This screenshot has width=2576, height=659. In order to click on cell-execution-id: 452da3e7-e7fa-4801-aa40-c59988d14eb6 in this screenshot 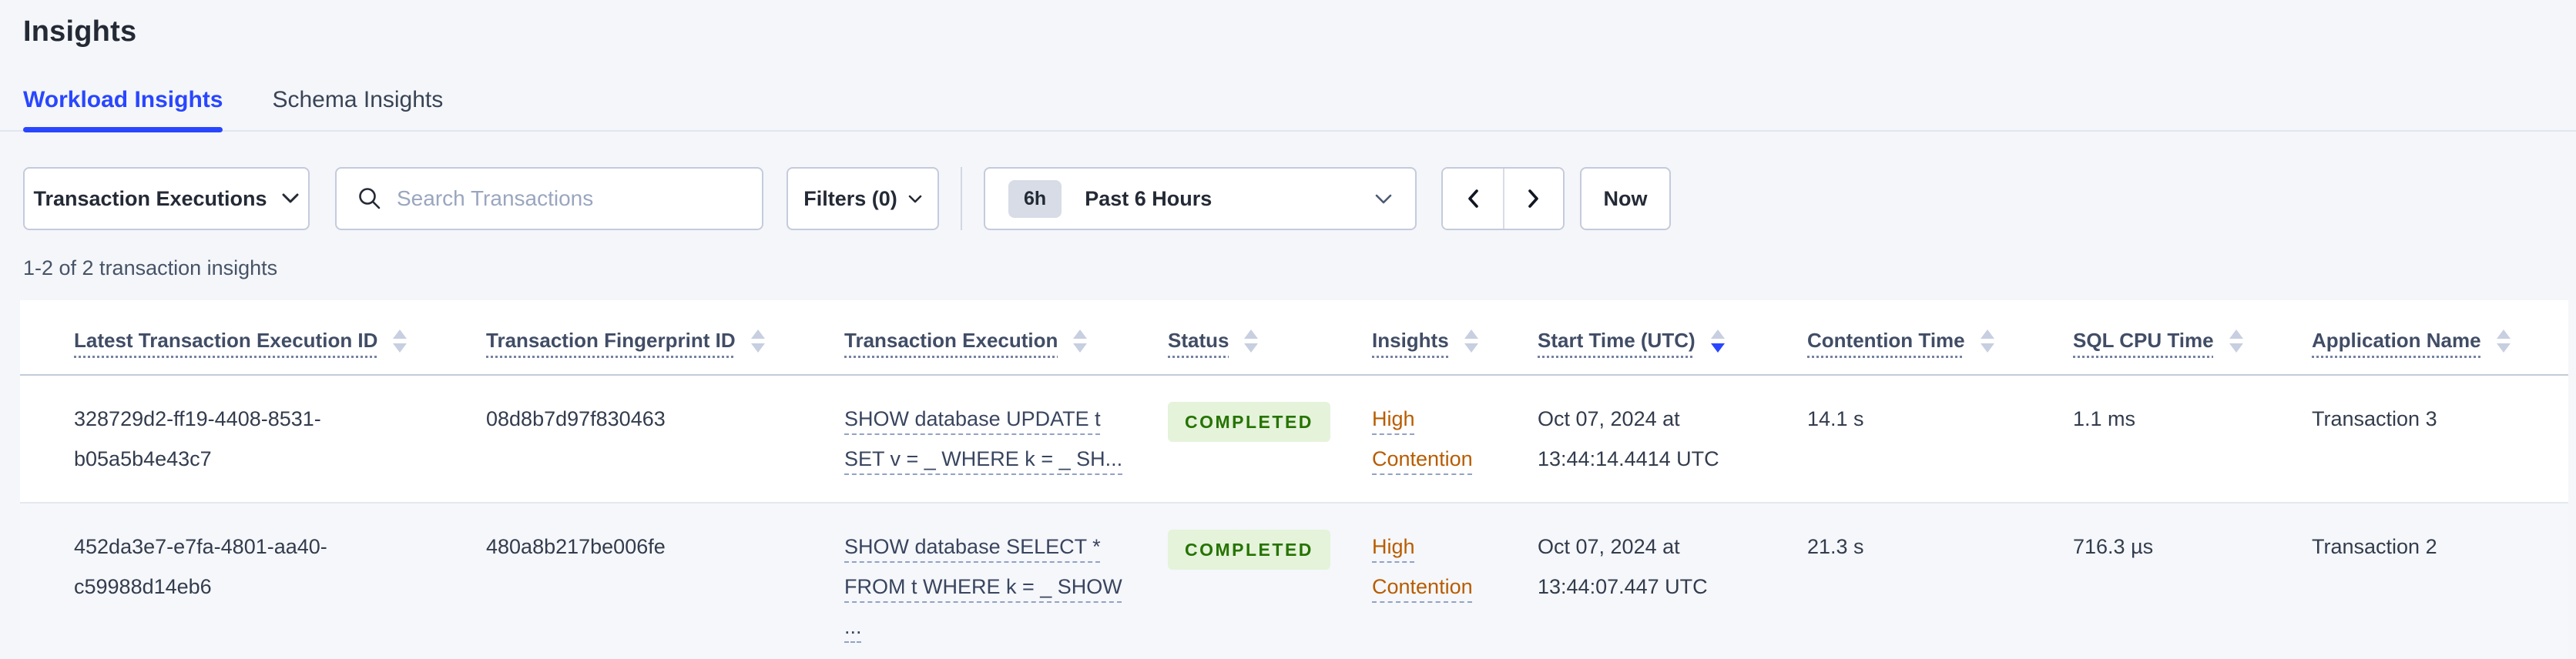, I will do `click(200, 566)`.